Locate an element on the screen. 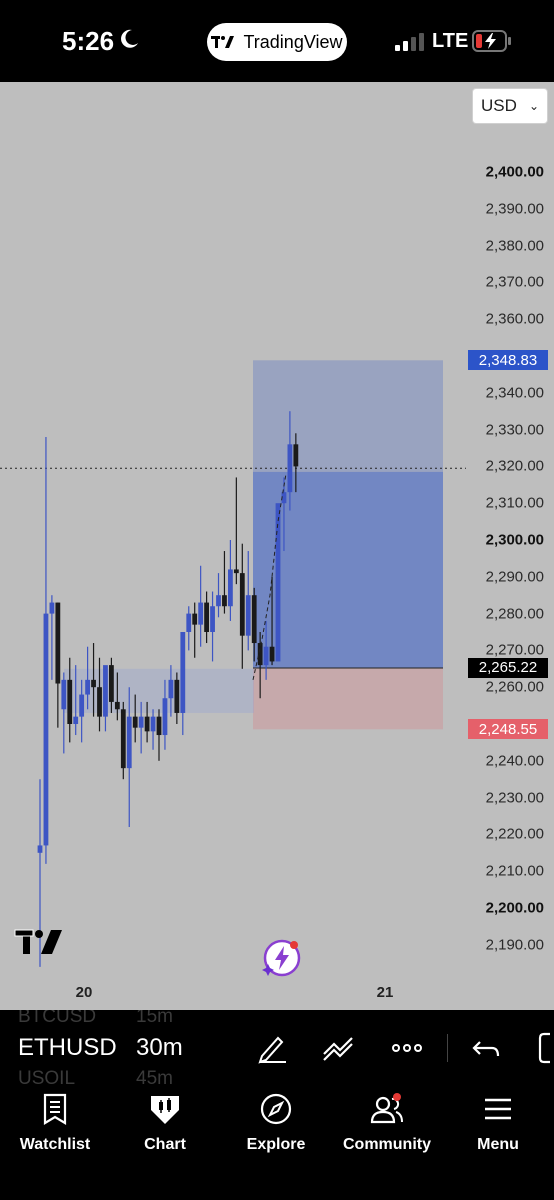 The width and height of the screenshot is (554, 1200). price-axis-label: 2,390.00 is located at coordinates (514, 209).